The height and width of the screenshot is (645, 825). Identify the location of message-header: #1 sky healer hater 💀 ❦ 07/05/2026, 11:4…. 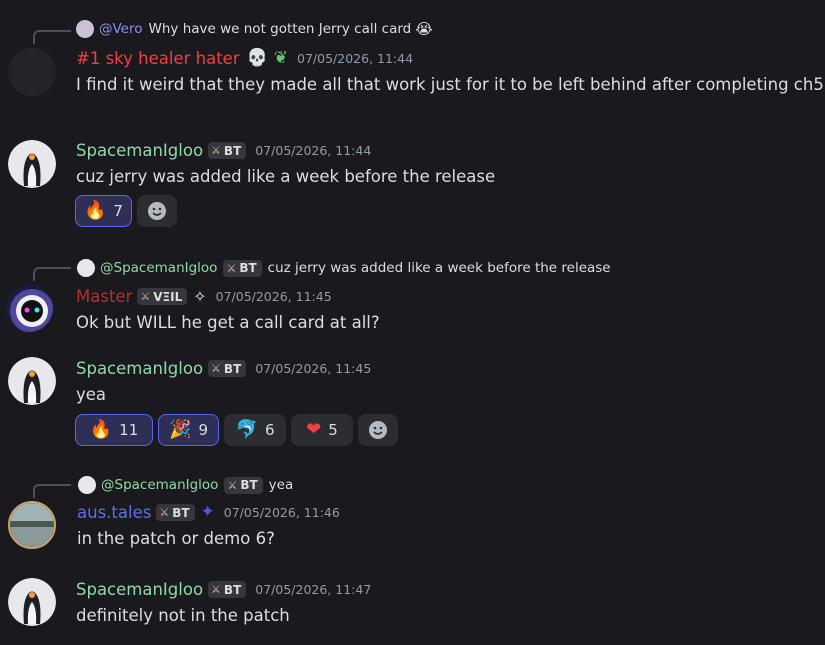
(244, 58).